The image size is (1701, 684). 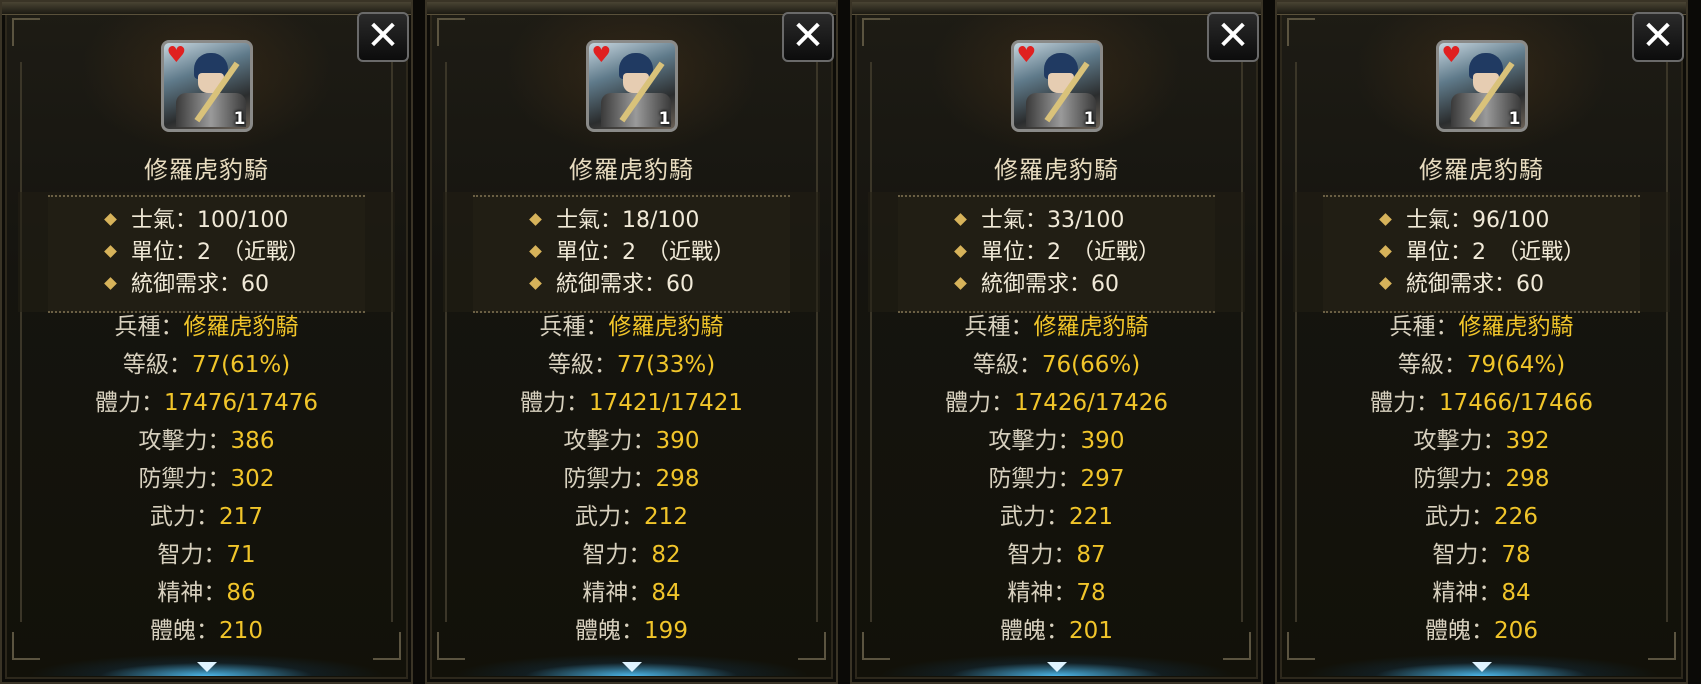 I want to click on stat-strength: 武力：226, so click(x=1481, y=517).